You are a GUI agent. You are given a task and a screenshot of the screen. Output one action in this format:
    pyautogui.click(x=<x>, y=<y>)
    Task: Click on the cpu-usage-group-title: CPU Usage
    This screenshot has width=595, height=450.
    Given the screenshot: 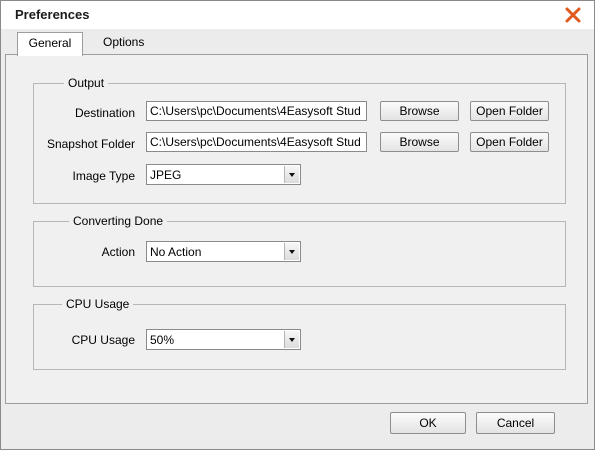 What is the action you would take?
    pyautogui.click(x=98, y=304)
    